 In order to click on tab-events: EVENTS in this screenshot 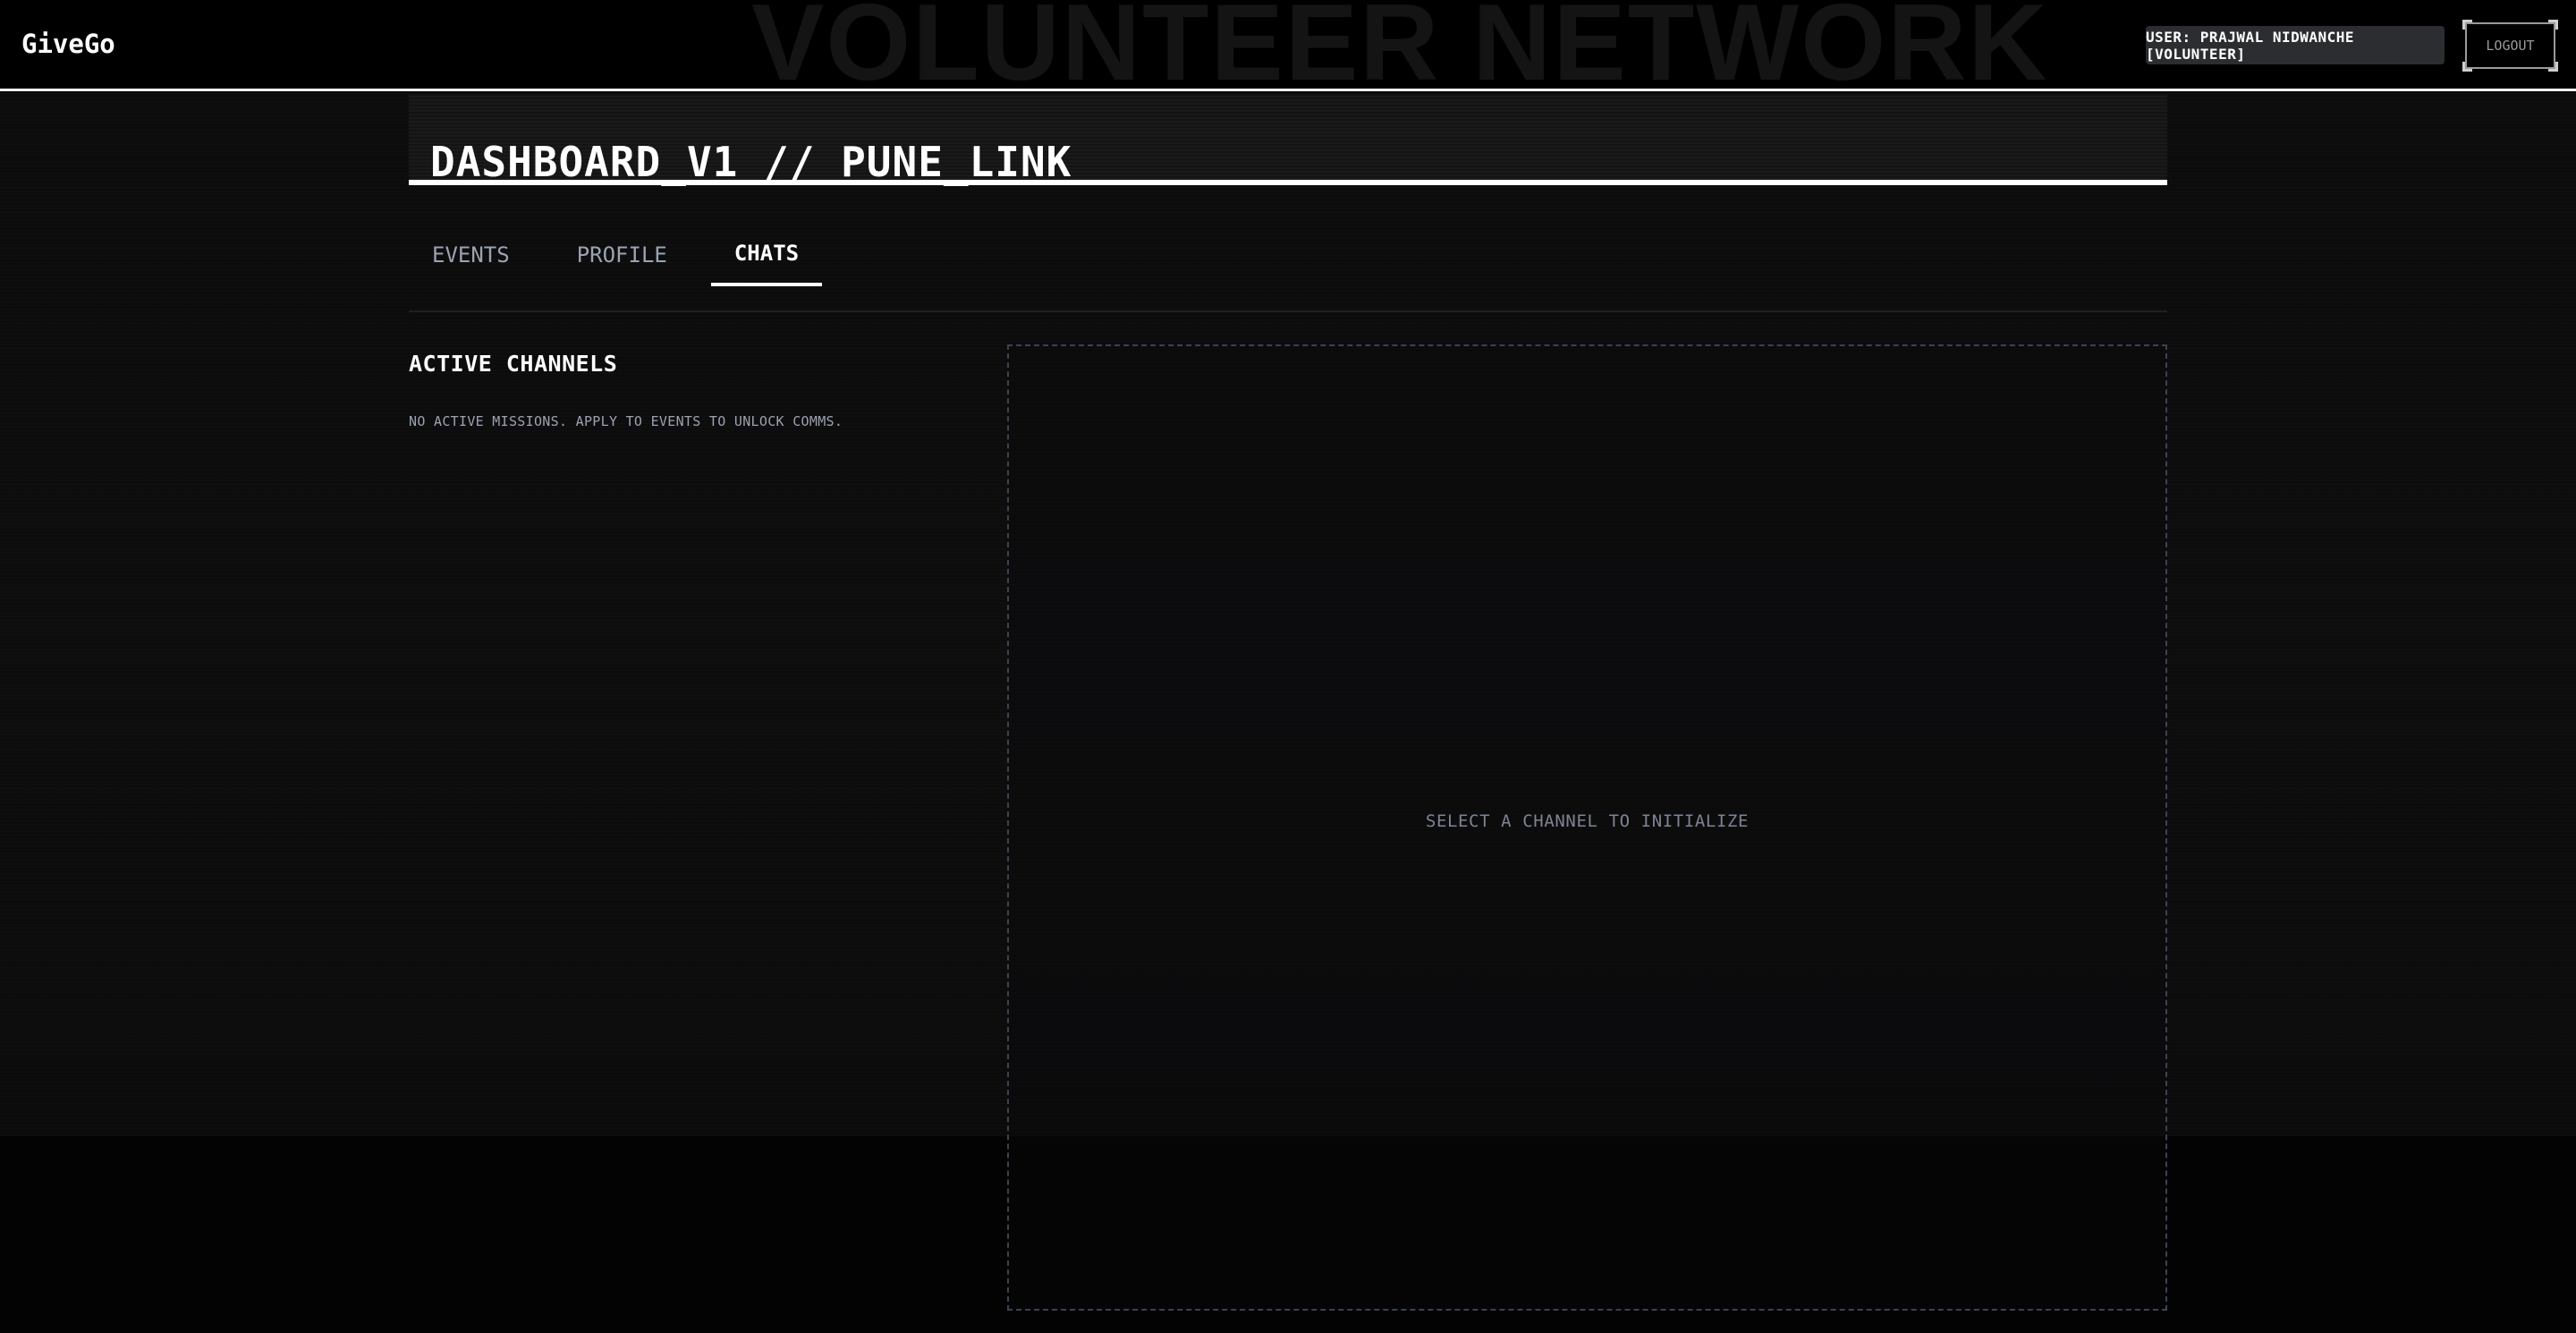, I will do `click(471, 255)`.